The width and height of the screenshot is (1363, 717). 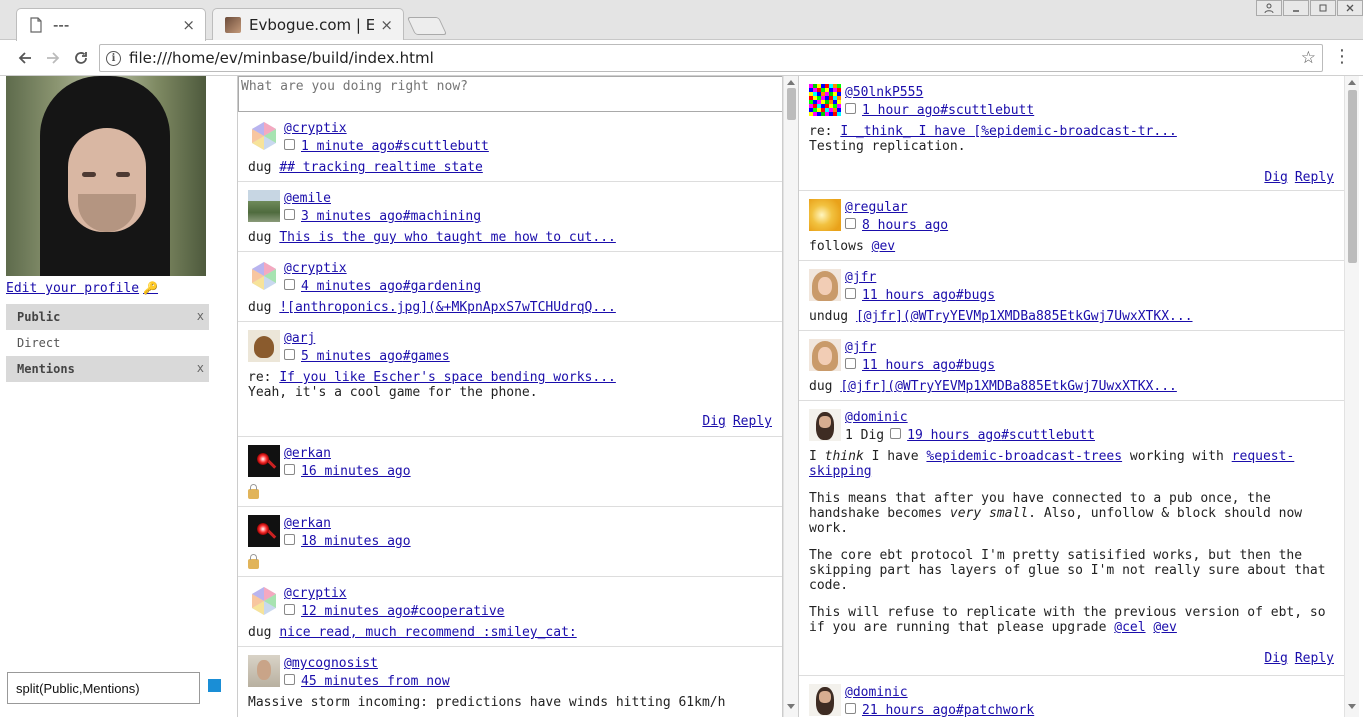 I want to click on new-tab-button, so click(x=427, y=26).